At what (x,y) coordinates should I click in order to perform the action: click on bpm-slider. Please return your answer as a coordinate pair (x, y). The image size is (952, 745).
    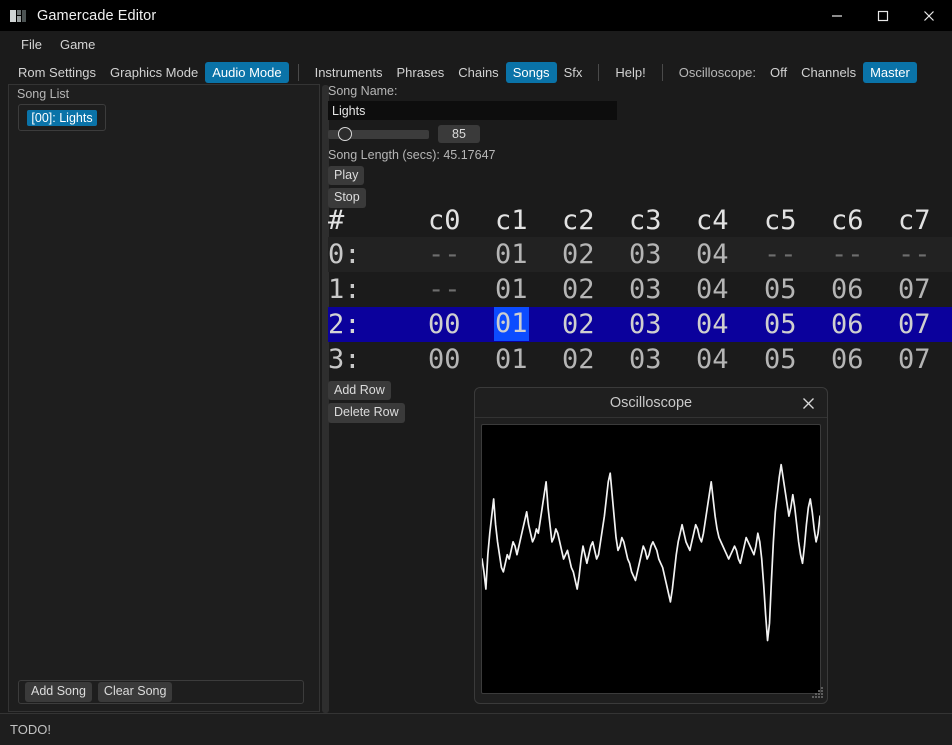
    Looking at the image, I should click on (378, 134).